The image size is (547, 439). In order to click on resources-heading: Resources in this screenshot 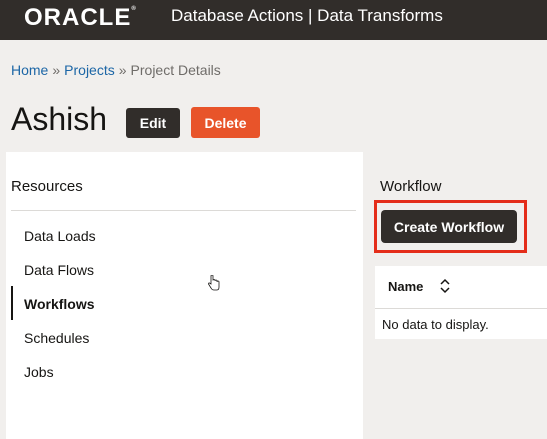, I will do `click(47, 186)`.